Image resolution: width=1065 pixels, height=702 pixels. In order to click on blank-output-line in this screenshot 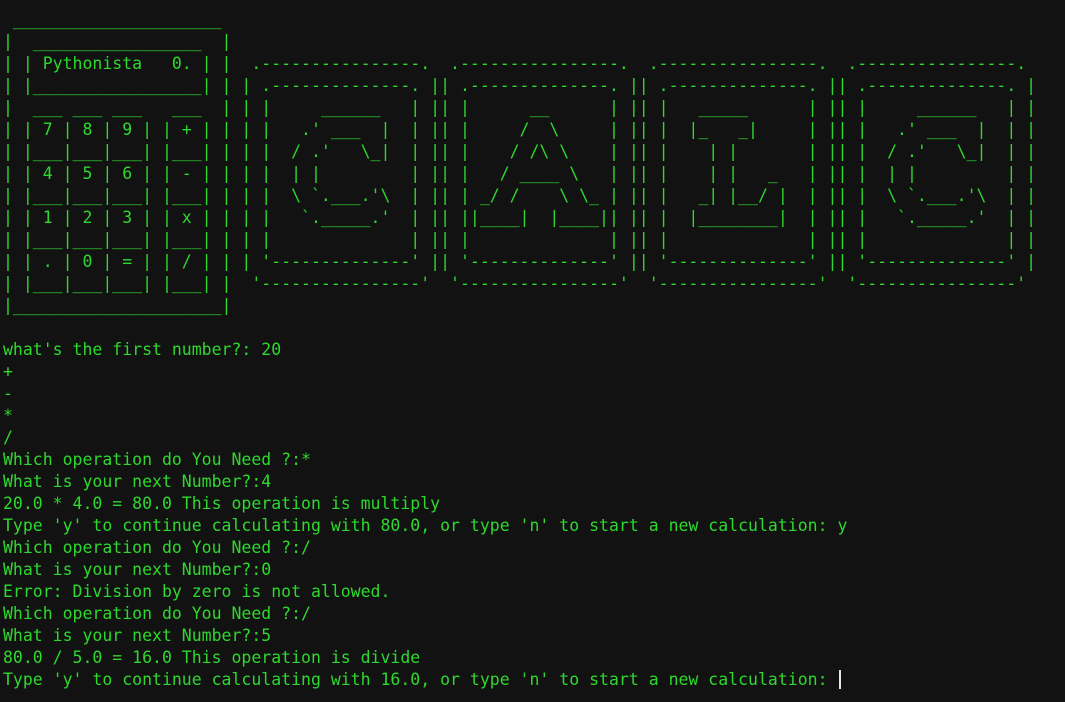, I will do `click(533, 328)`.